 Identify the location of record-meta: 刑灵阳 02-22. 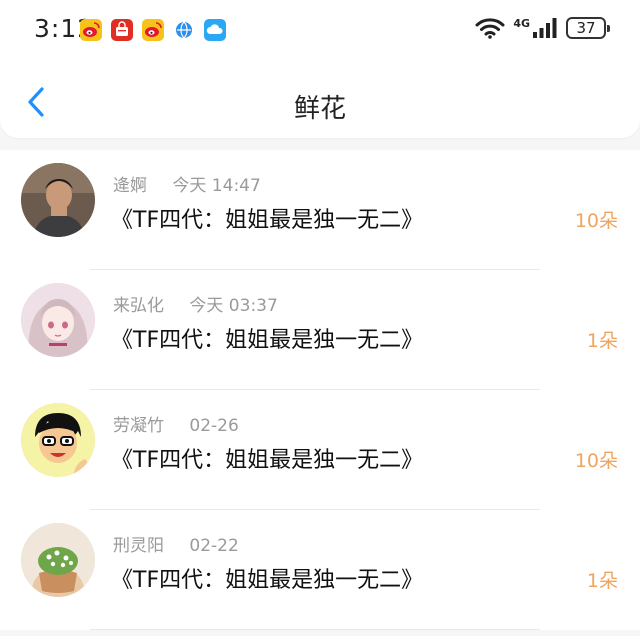
(176, 543).